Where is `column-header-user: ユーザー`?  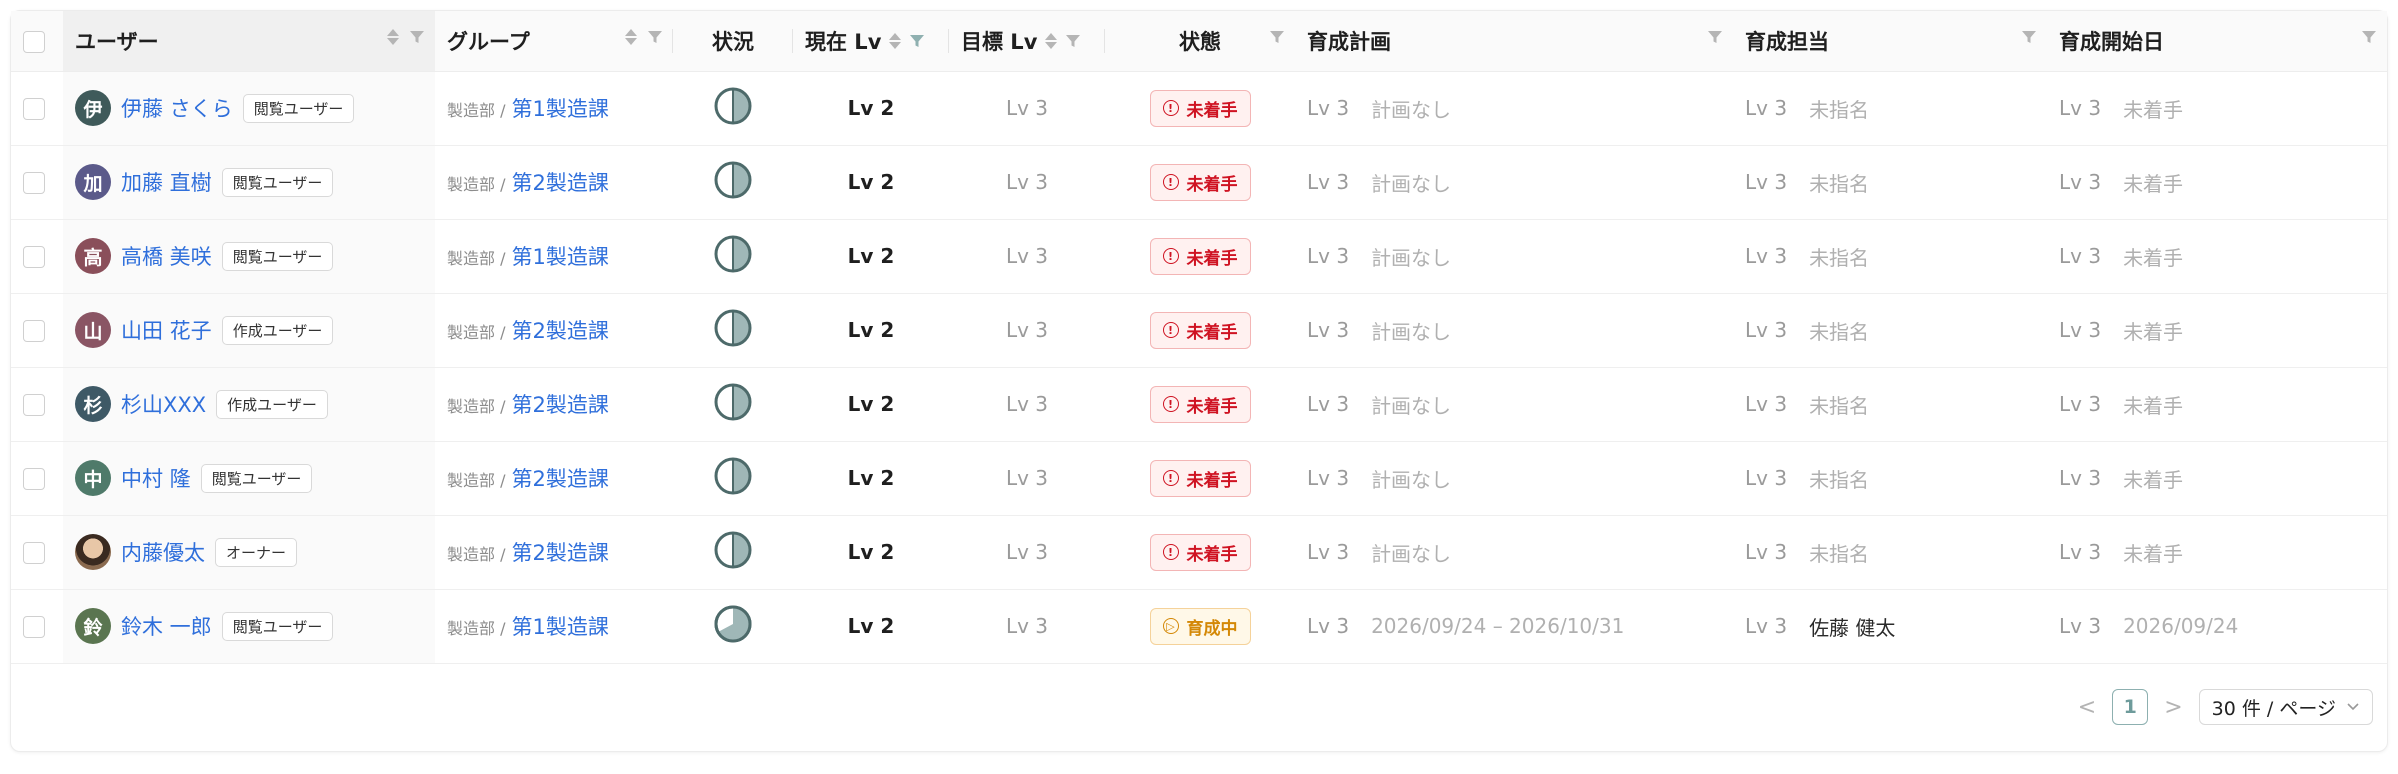 column-header-user: ユーザー is located at coordinates (249, 41).